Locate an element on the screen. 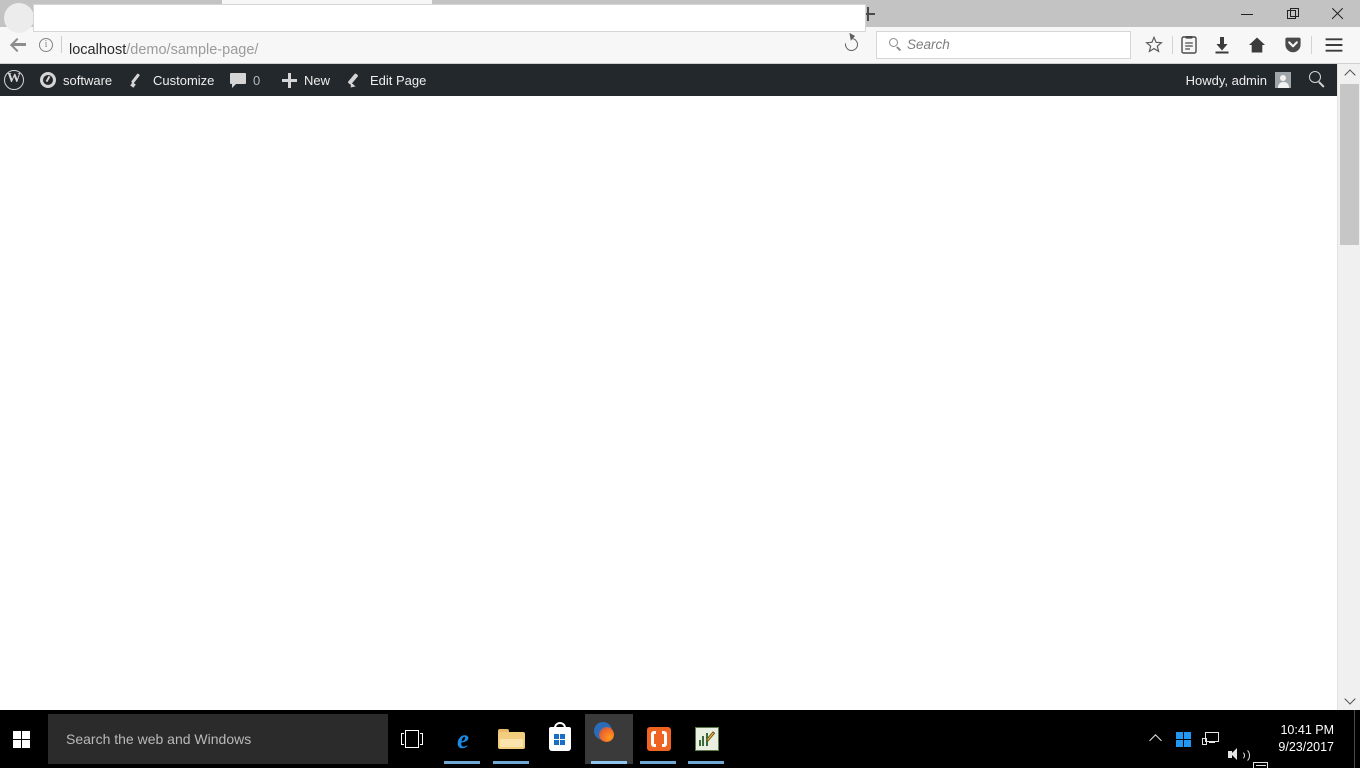 This screenshot has width=1360, height=768. clock-time: 10:41 PM is located at coordinates (1307, 730).